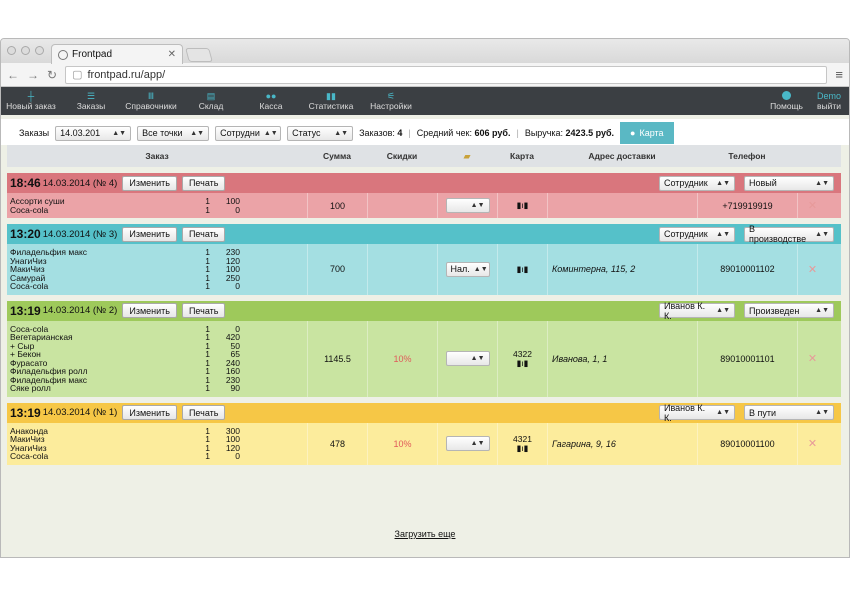 Image resolution: width=850 pixels, height=600 pixels. I want to click on order-date: 14.03.2014 (№ 2), so click(80, 310).